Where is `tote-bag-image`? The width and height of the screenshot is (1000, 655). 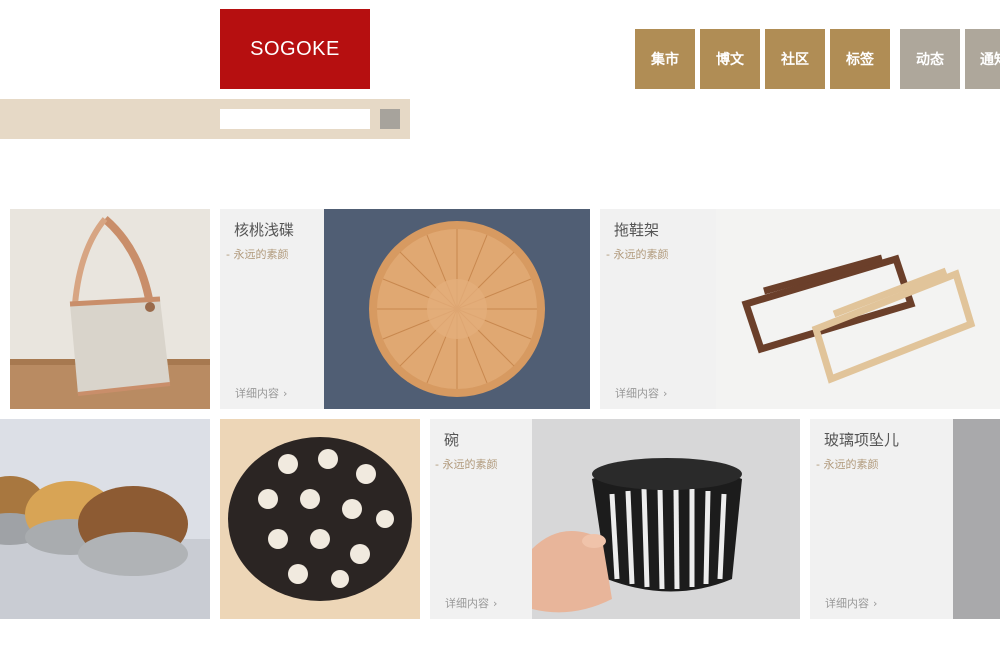
tote-bag-image is located at coordinates (110, 309).